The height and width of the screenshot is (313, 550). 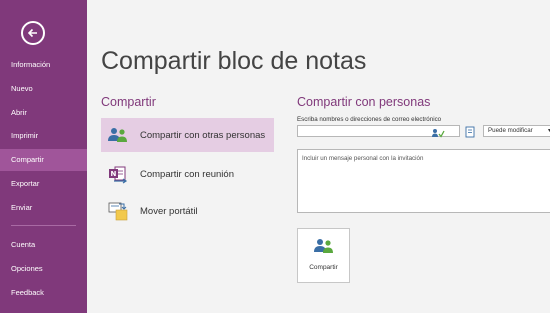 What do you see at coordinates (43, 113) in the screenshot?
I see `nav-abrir: Abrir` at bounding box center [43, 113].